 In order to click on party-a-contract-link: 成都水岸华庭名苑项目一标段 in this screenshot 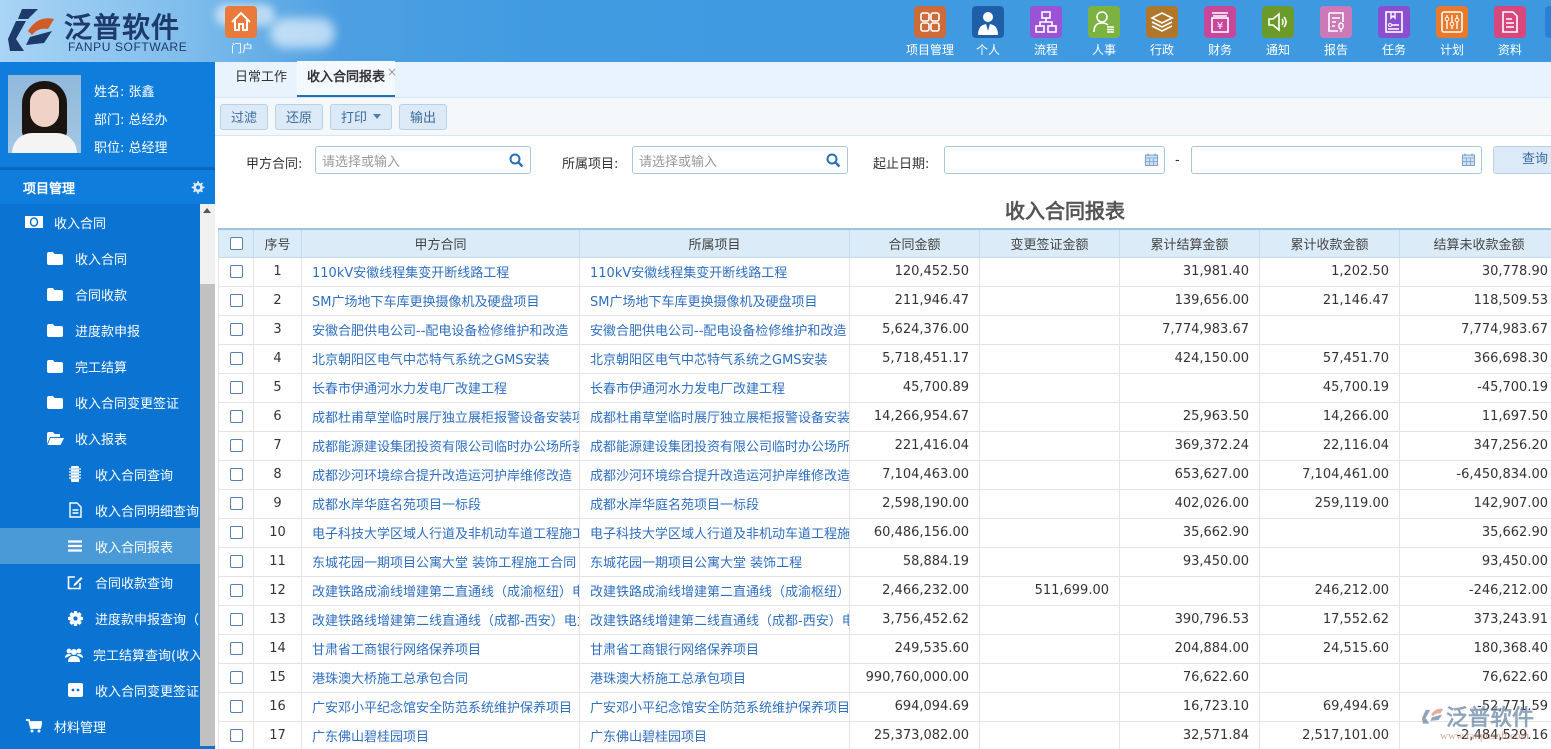, I will do `click(440, 503)`.